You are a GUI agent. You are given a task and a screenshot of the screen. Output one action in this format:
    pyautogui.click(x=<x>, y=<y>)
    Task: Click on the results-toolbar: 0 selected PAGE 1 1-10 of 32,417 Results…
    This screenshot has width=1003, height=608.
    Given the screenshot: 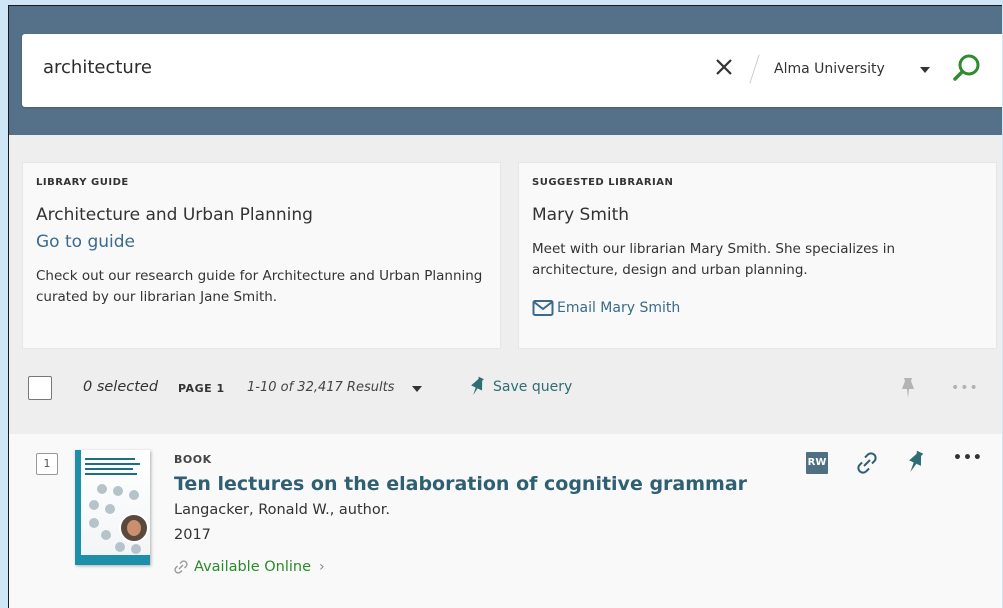 What is the action you would take?
    pyautogui.click(x=505, y=390)
    